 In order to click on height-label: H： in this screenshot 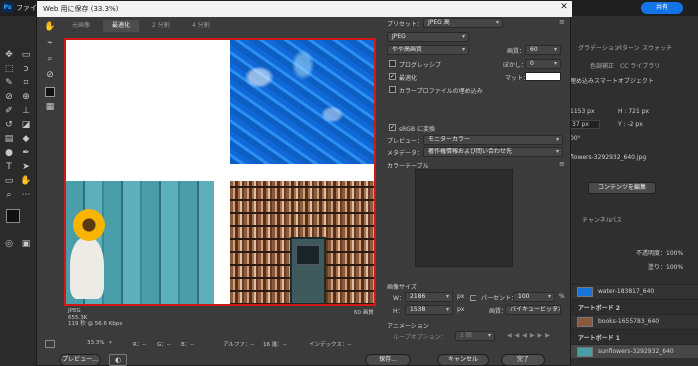, I will do `click(398, 311)`.